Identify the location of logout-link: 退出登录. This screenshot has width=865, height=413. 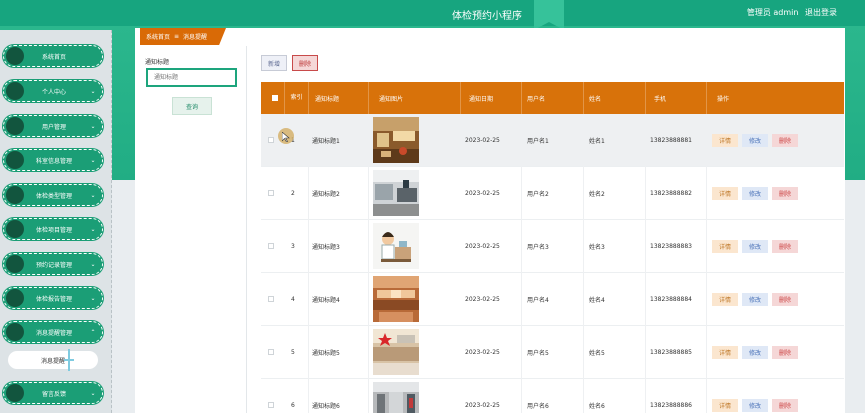
(821, 12).